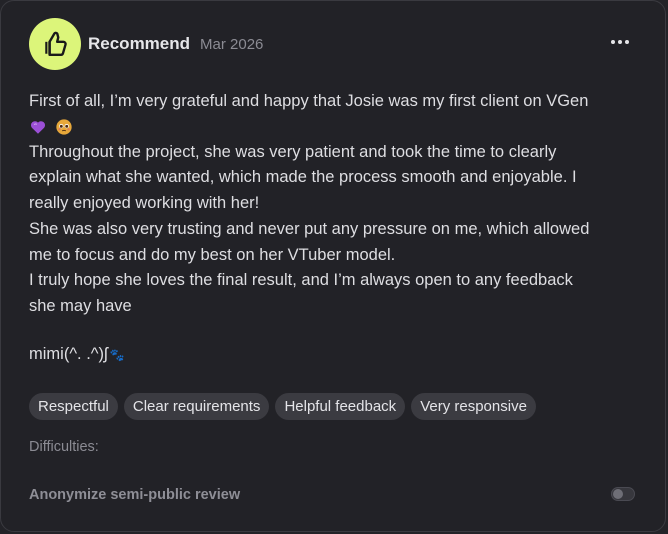 This screenshot has height=534, width=668. Describe the element at coordinates (68, 354) in the screenshot. I see `signature-text: mimi(^. .^)ʃ` at that location.